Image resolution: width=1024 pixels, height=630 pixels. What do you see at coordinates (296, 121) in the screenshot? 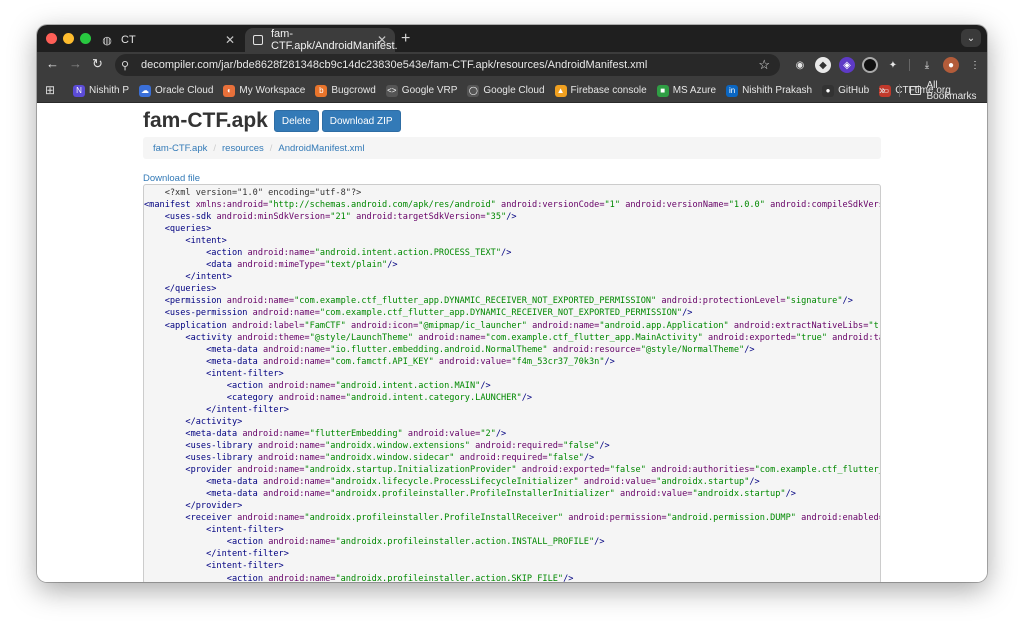
I see `delete-button: Delete` at bounding box center [296, 121].